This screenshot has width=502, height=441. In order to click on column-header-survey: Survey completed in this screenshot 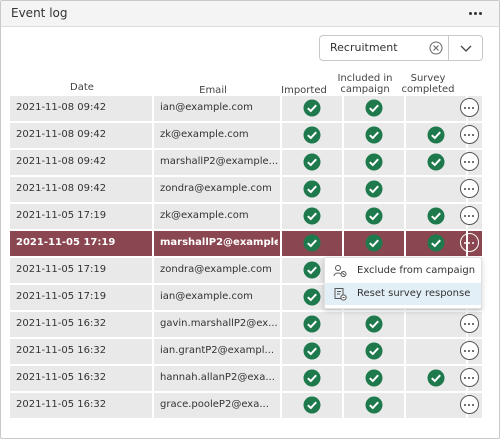, I will do `click(428, 84)`.